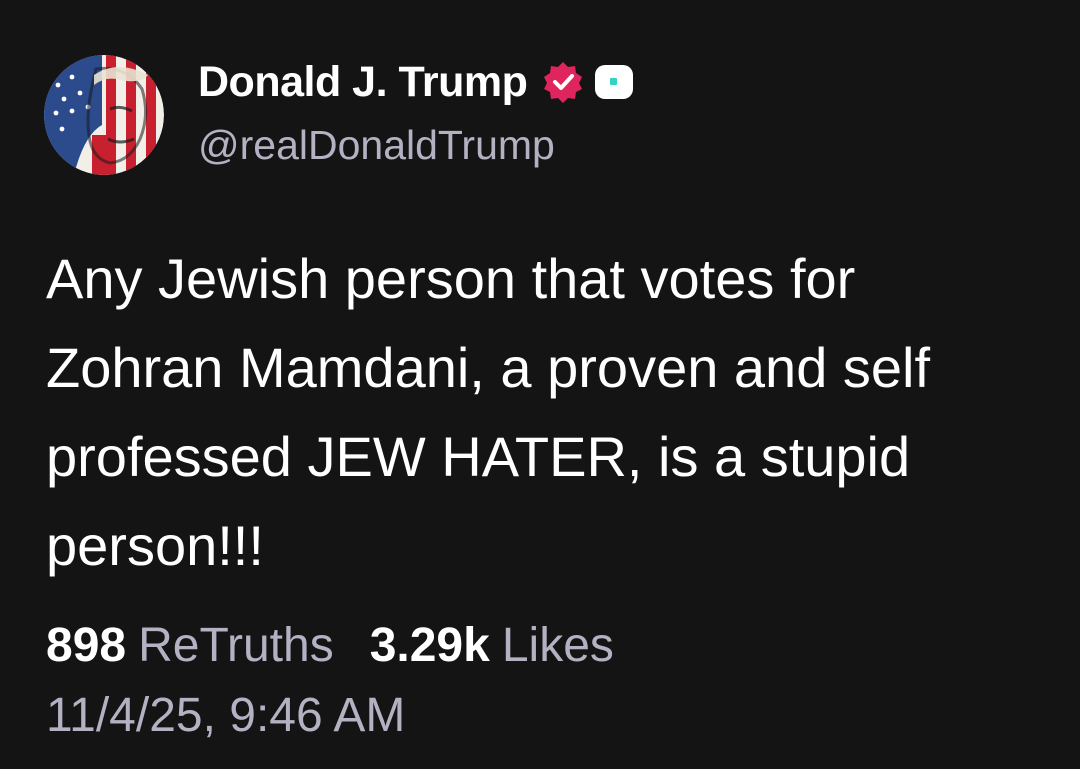  I want to click on author-handle: @realDonaldTrump, so click(376, 145).